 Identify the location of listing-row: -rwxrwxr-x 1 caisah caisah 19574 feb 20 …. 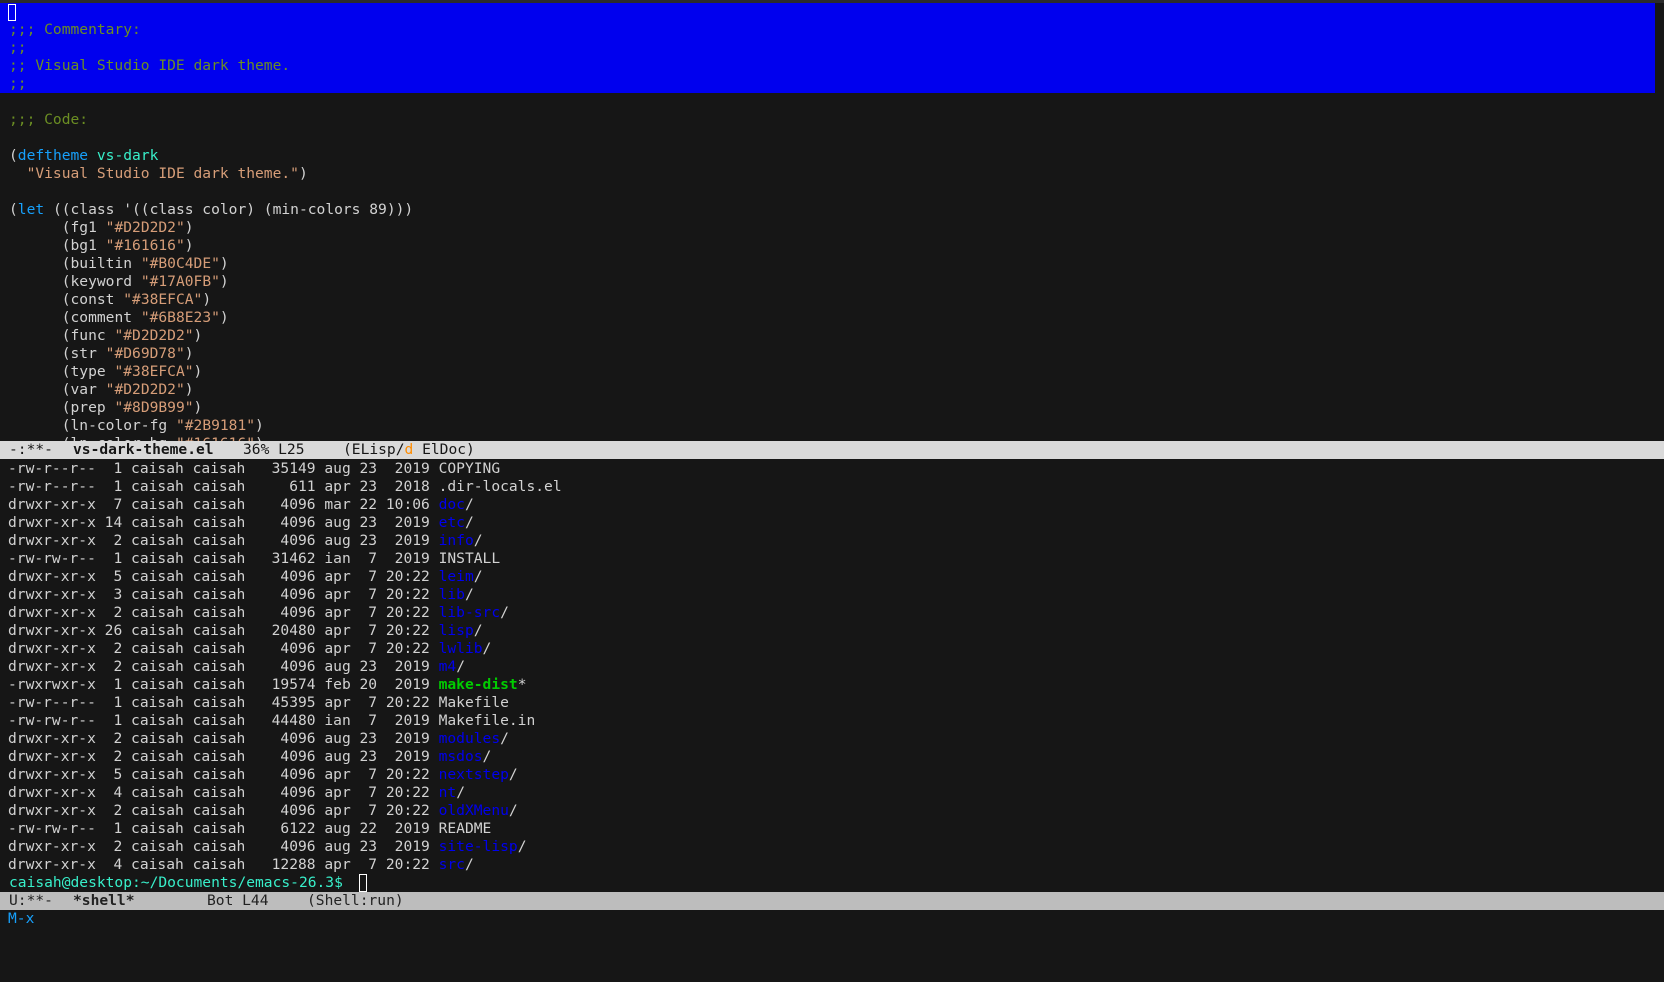
(267, 685).